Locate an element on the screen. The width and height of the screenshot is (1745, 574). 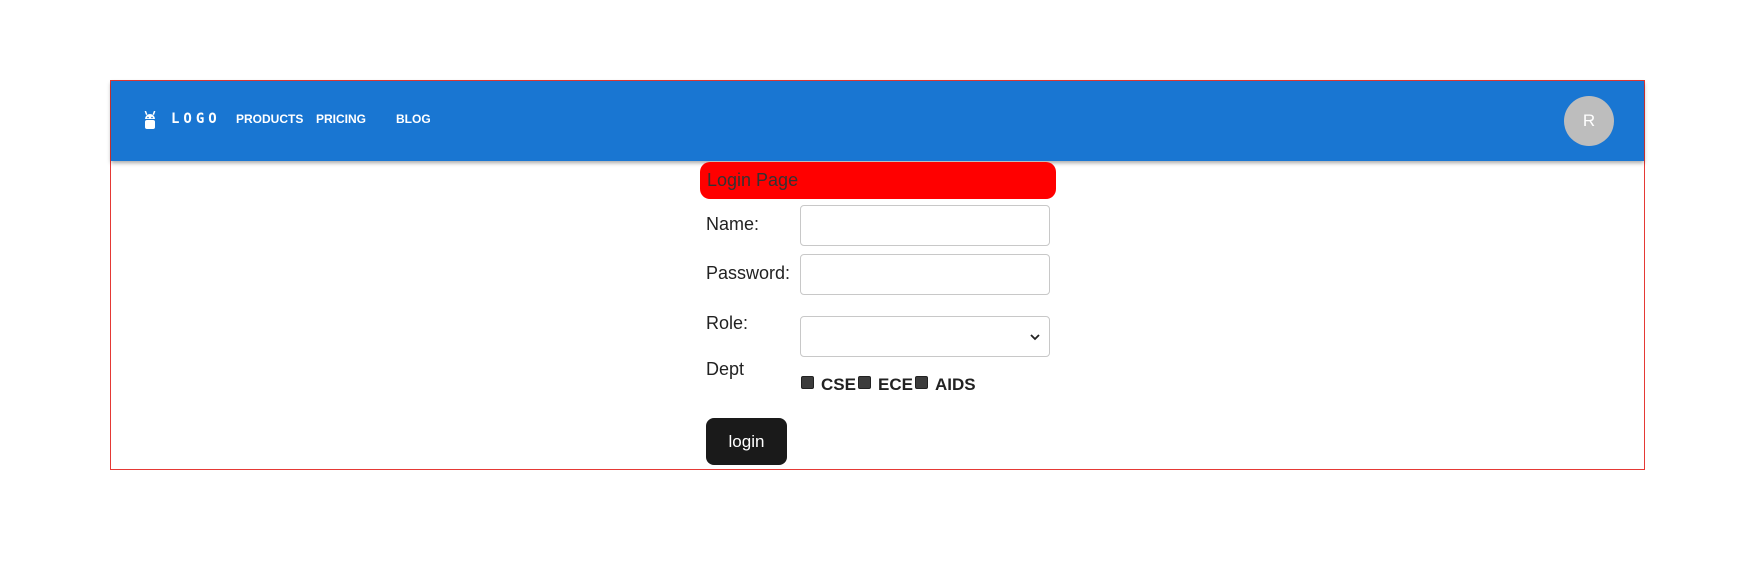
app-bar: LOGO PRODUCTS PRICING BLOG R is located at coordinates (877, 121).